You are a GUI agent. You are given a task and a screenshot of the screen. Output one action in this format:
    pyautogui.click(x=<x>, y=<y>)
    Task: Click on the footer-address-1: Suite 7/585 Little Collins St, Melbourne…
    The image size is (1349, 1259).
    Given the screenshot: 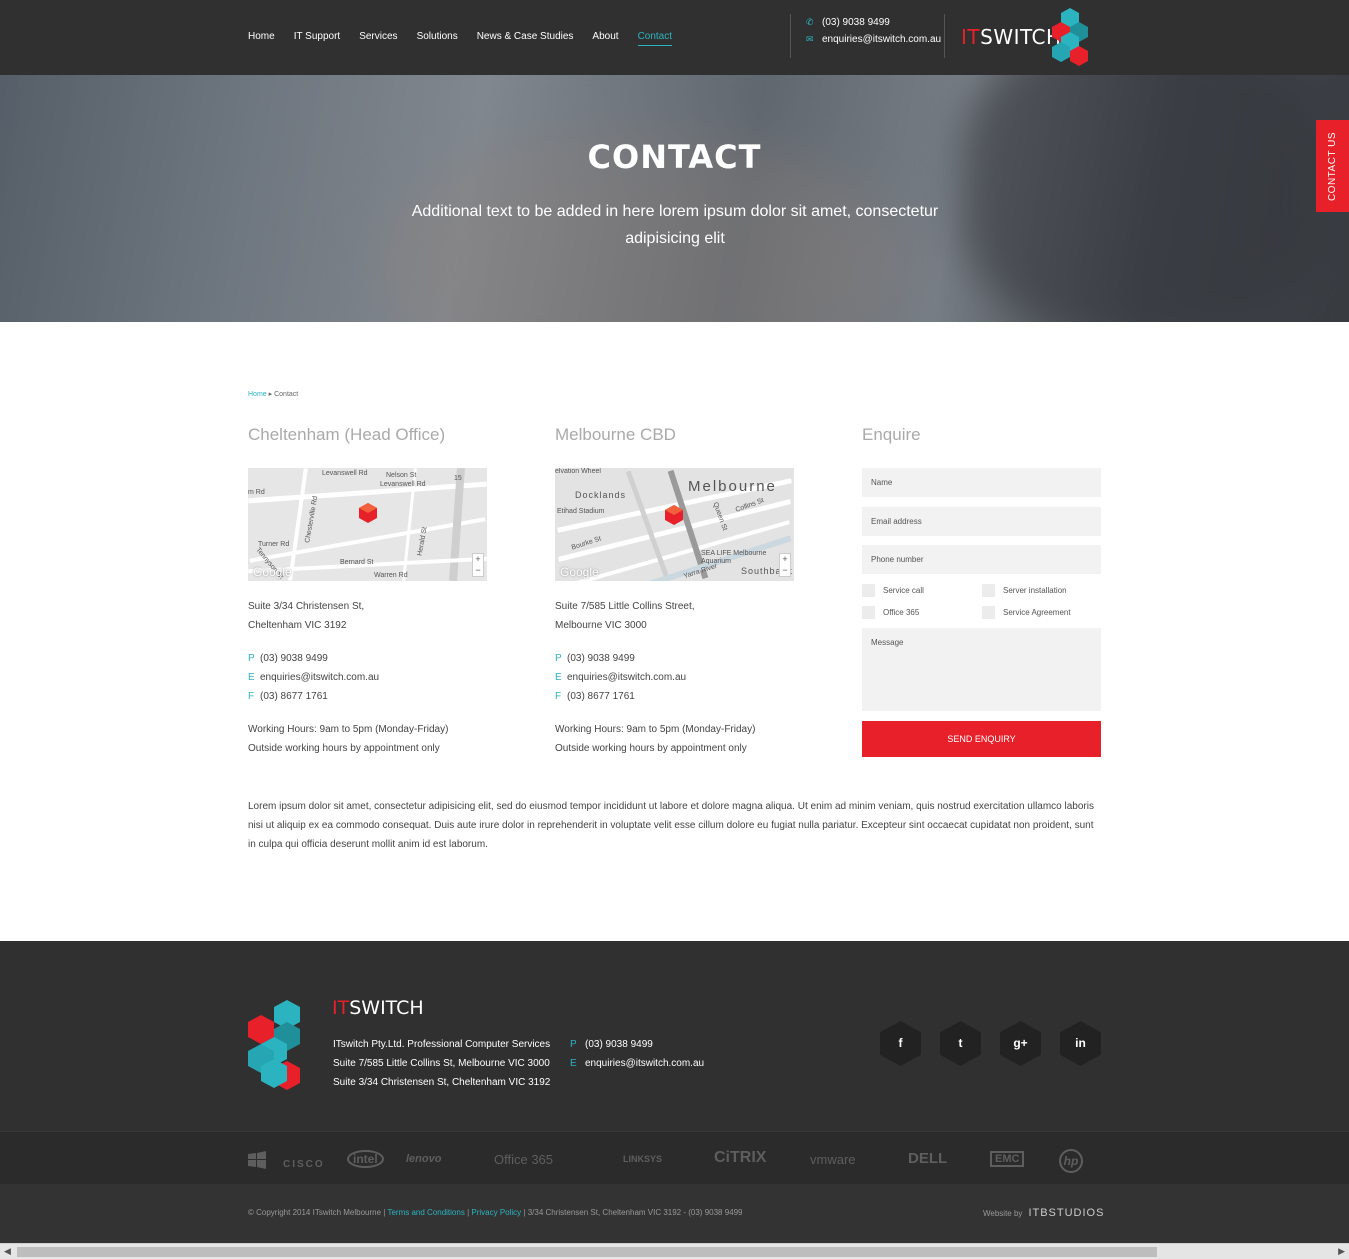 What is the action you would take?
    pyautogui.click(x=441, y=1063)
    